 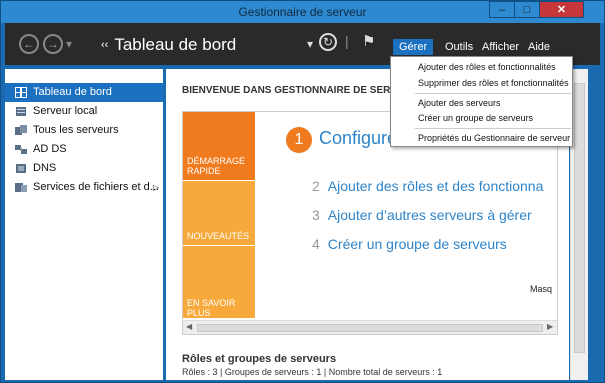 I want to click on dropdown-chevron-icon: ▾, so click(x=310, y=44).